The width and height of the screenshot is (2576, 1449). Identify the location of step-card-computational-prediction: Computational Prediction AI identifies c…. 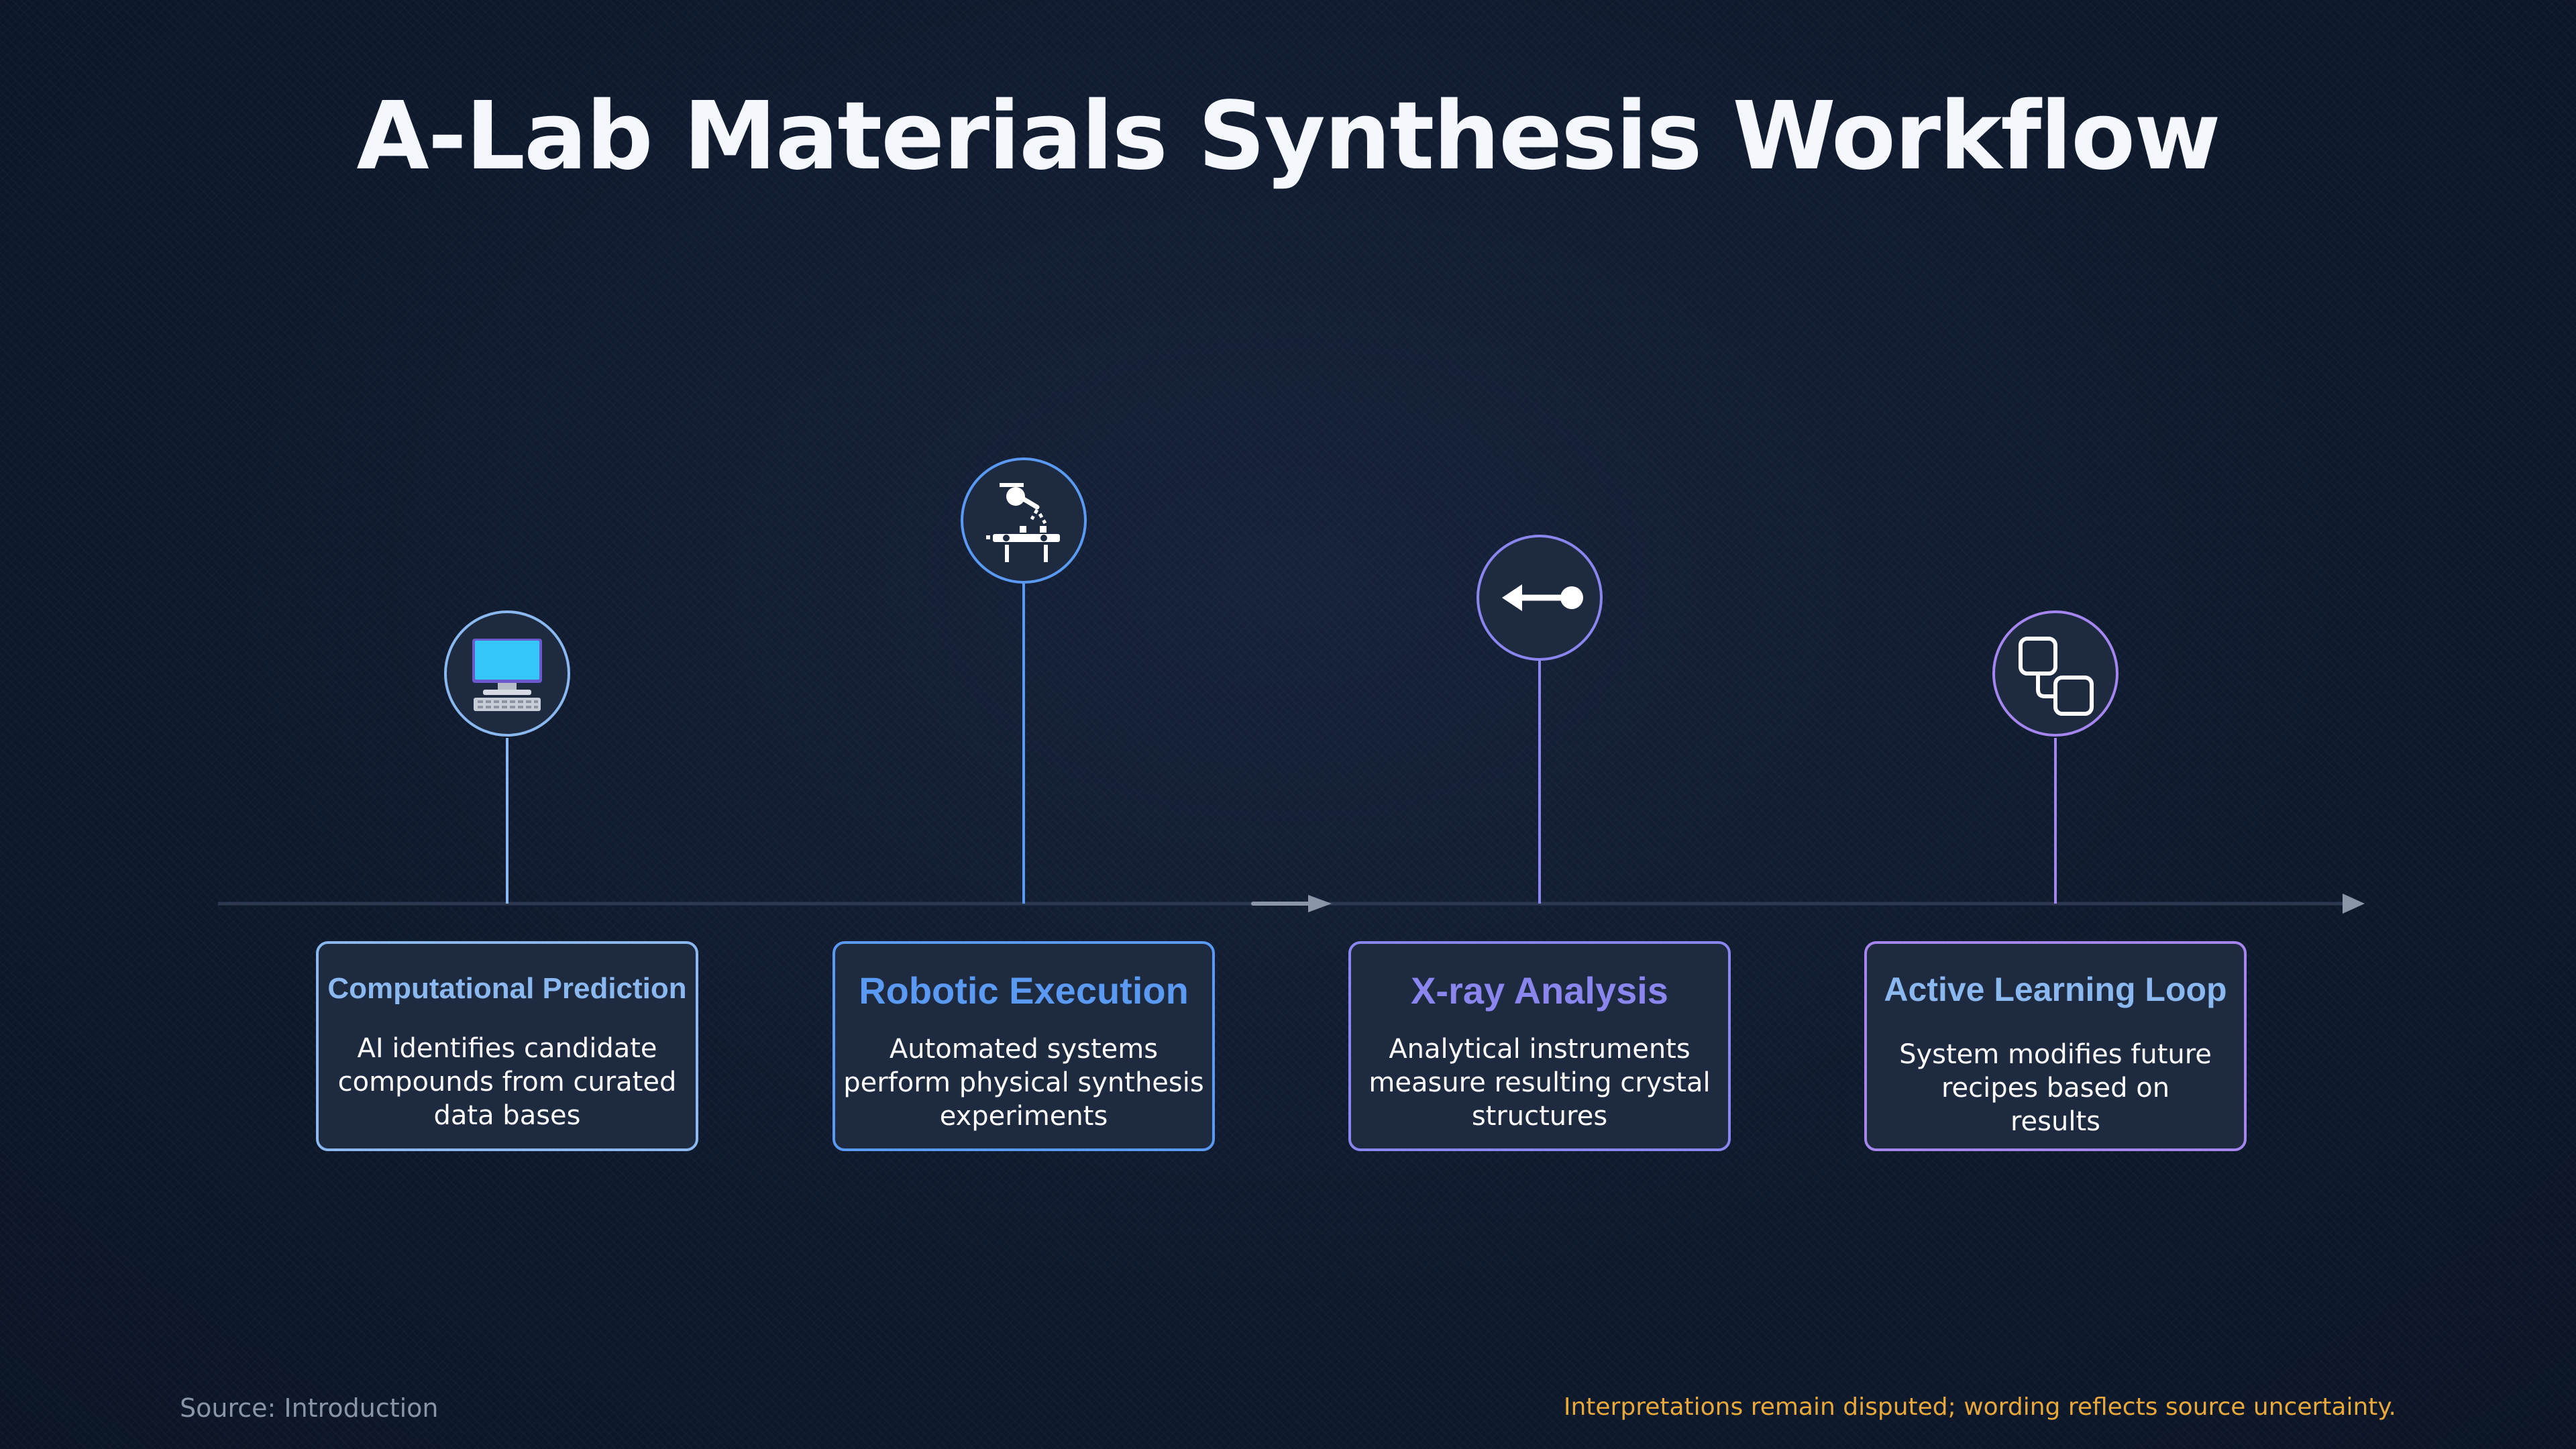
(507, 1046).